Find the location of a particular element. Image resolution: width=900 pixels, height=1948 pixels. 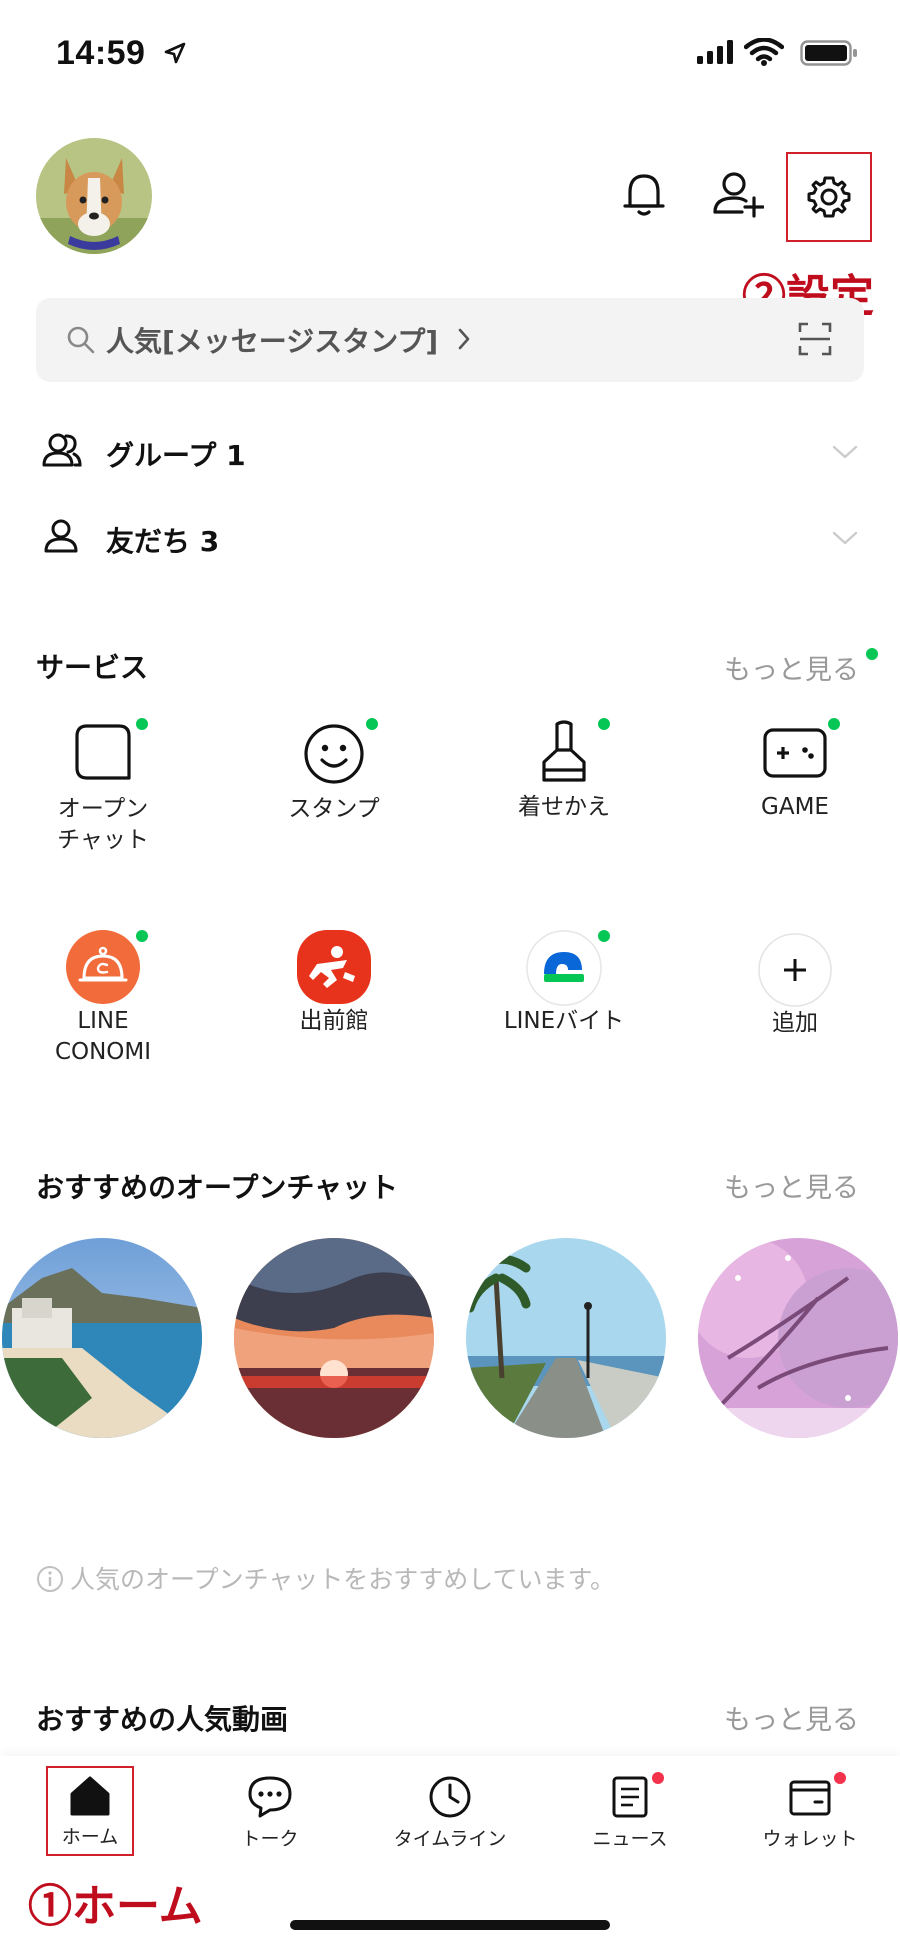

demaecan-icon is located at coordinates (334, 967).